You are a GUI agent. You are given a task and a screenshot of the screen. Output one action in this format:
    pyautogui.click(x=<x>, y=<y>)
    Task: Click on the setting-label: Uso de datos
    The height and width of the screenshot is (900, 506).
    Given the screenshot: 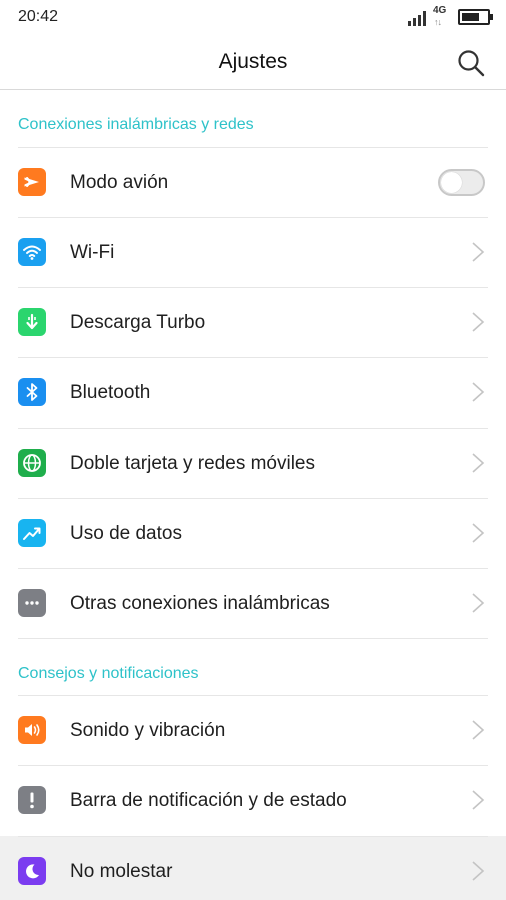 What is the action you would take?
    pyautogui.click(x=126, y=533)
    